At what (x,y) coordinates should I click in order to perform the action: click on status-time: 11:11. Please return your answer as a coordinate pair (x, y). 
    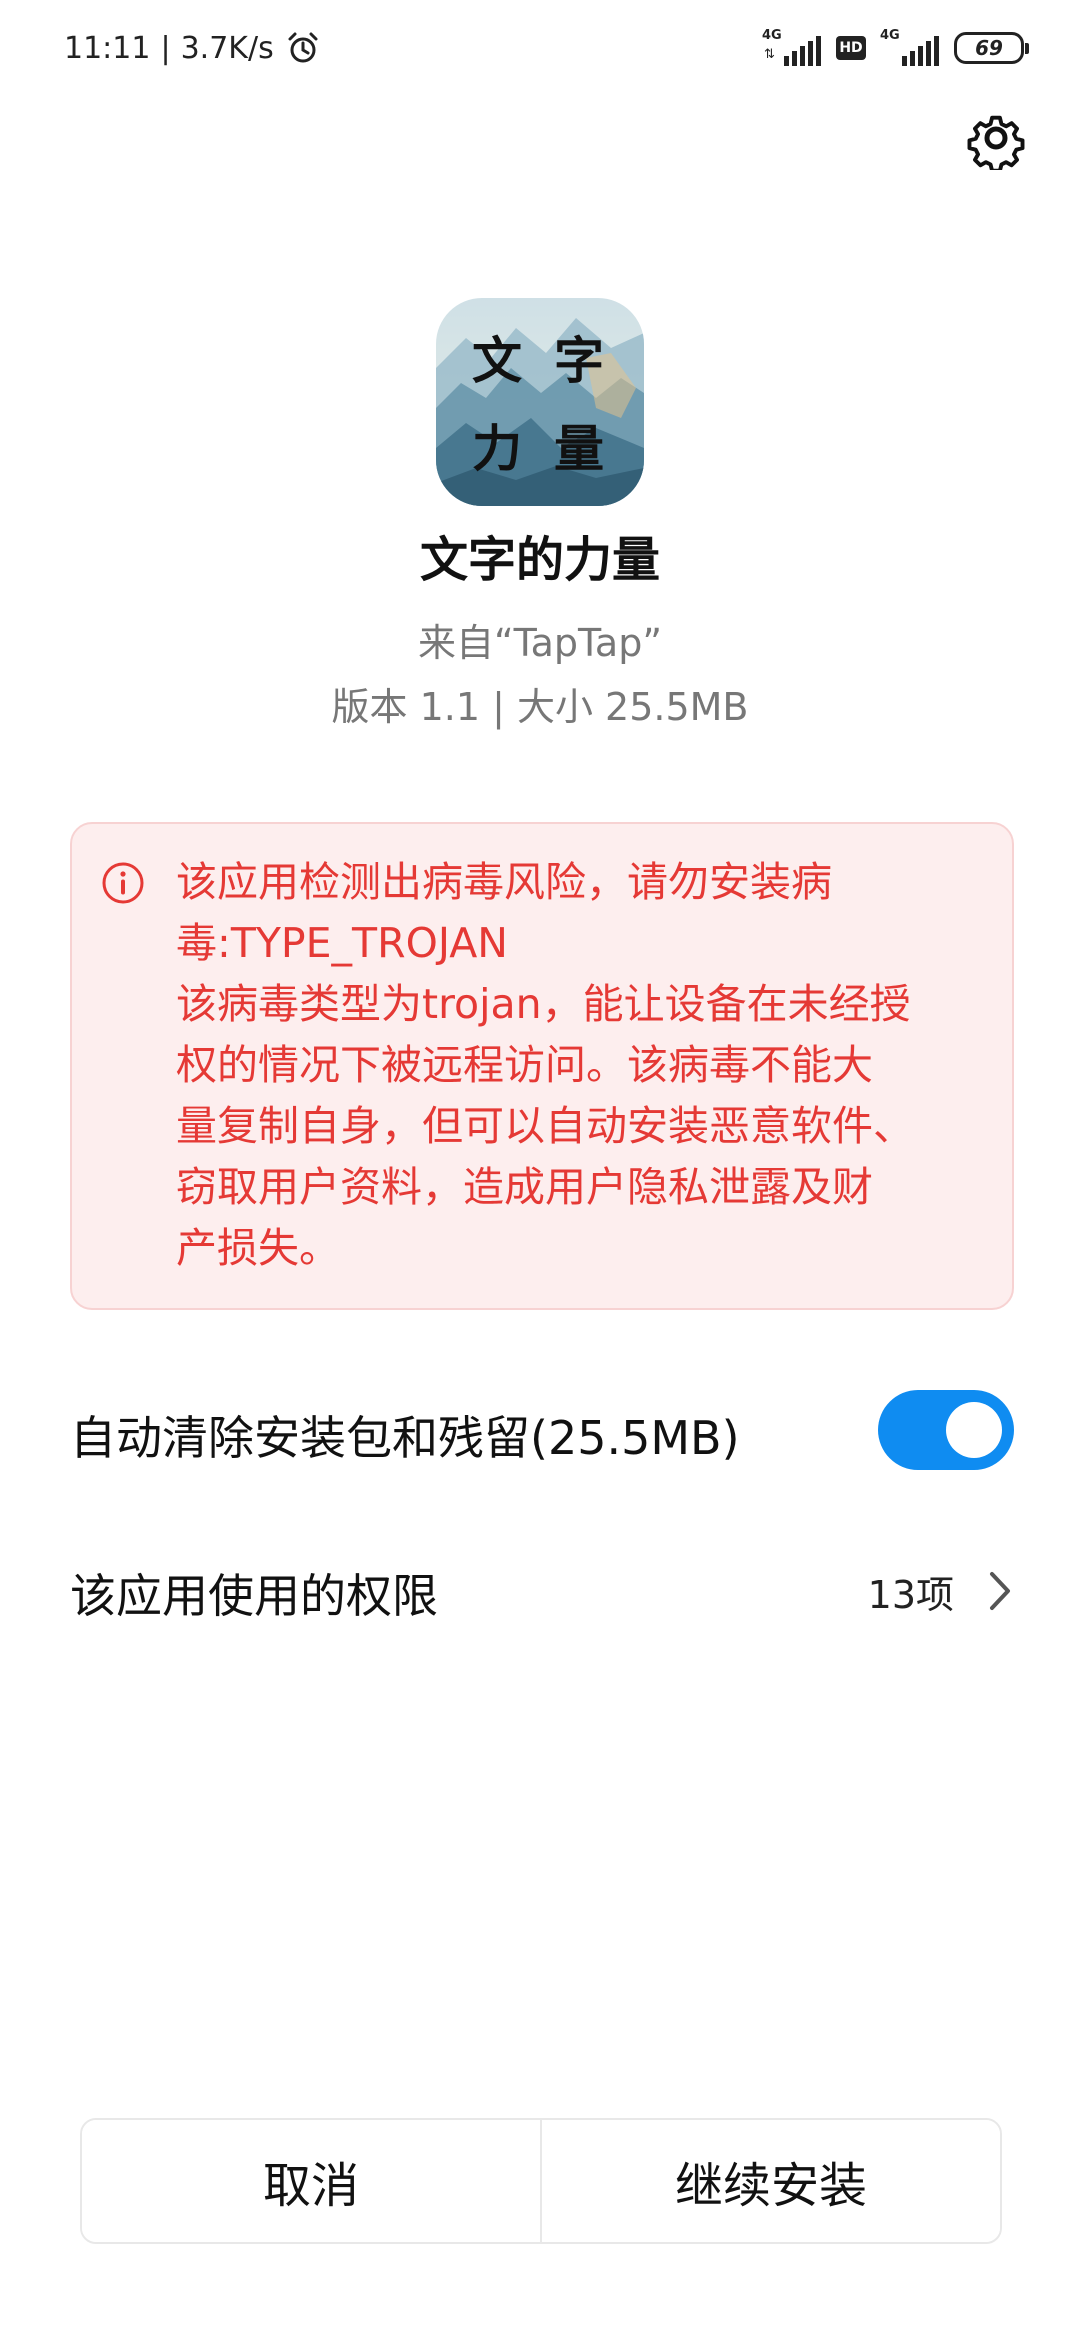
    Looking at the image, I should click on (107, 48).